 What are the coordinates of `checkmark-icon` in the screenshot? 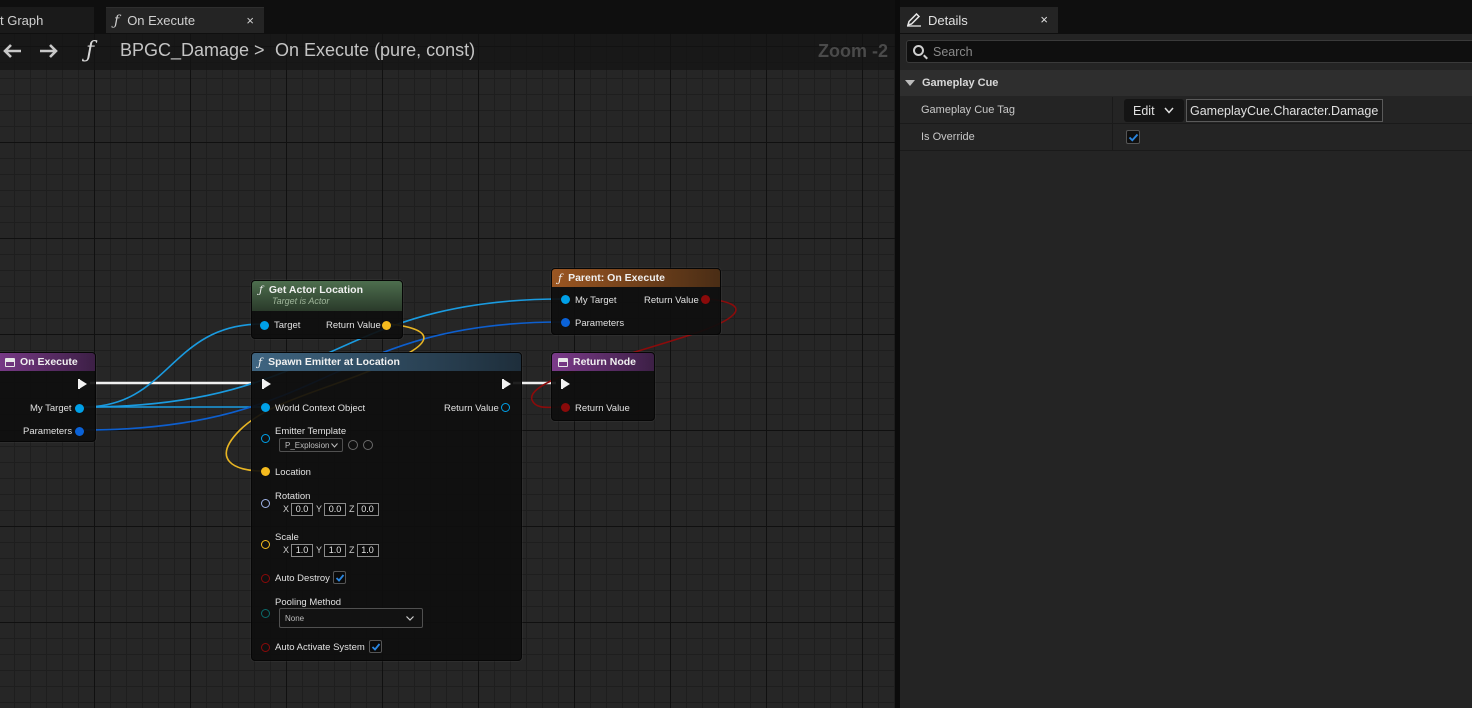 It's located at (340, 578).